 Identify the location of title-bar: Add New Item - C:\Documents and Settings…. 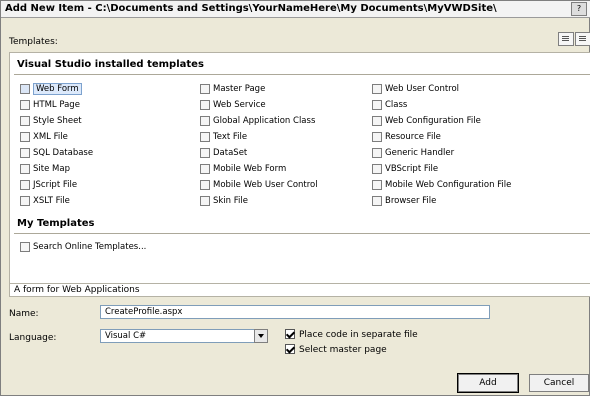
(295, 9).